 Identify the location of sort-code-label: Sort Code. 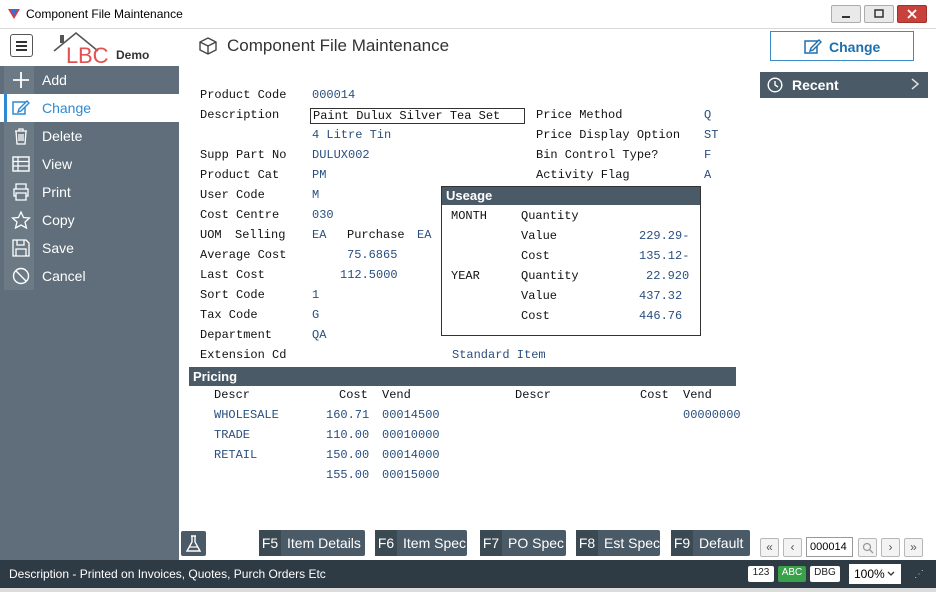
(232, 295).